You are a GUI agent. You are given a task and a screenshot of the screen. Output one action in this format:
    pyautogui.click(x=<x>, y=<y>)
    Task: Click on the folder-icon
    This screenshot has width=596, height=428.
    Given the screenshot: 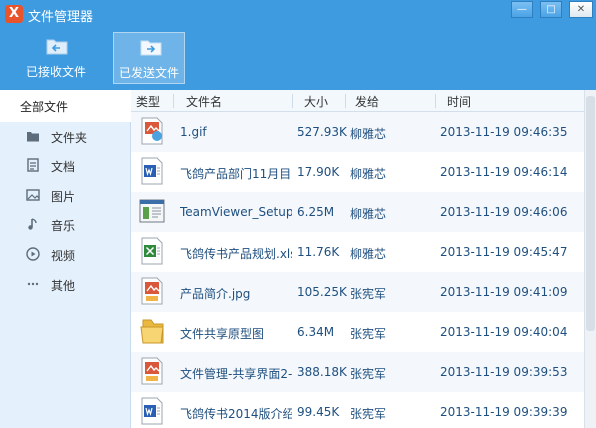 What is the action you would take?
    pyautogui.click(x=33, y=137)
    